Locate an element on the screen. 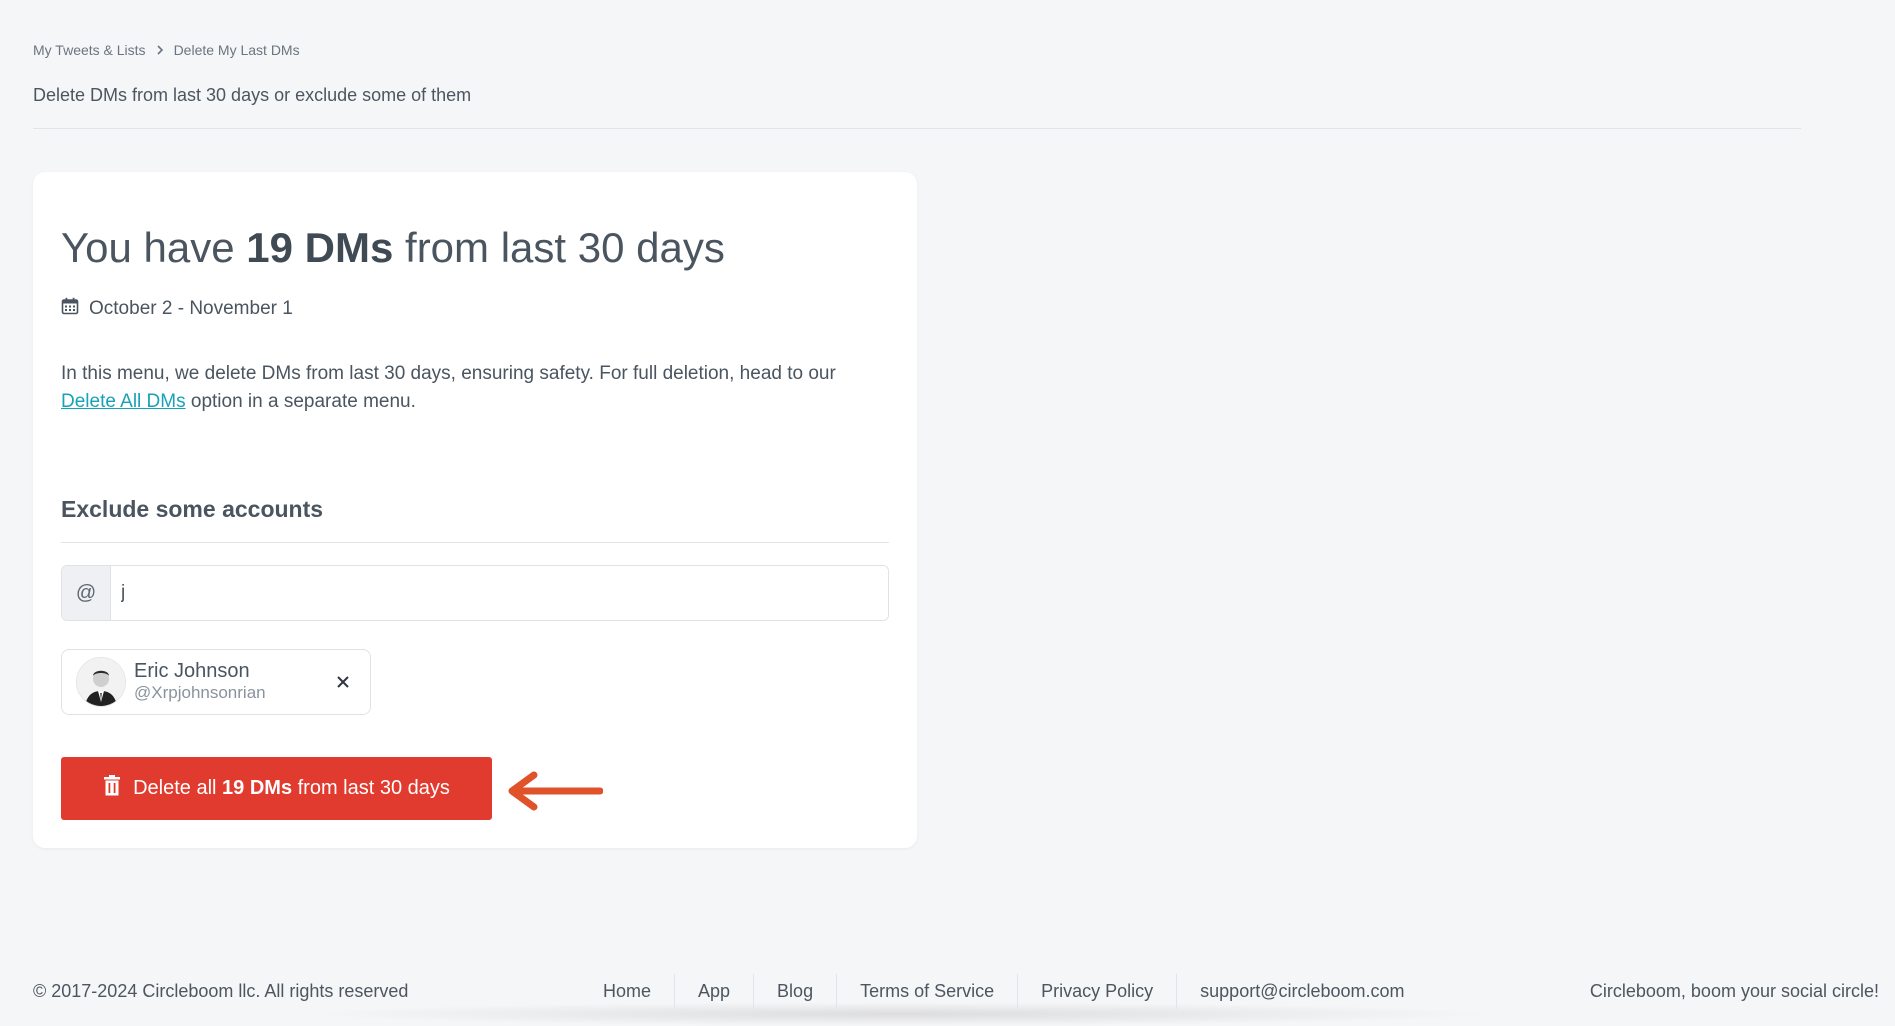  footer-link-blog: Blog is located at coordinates (794, 991).